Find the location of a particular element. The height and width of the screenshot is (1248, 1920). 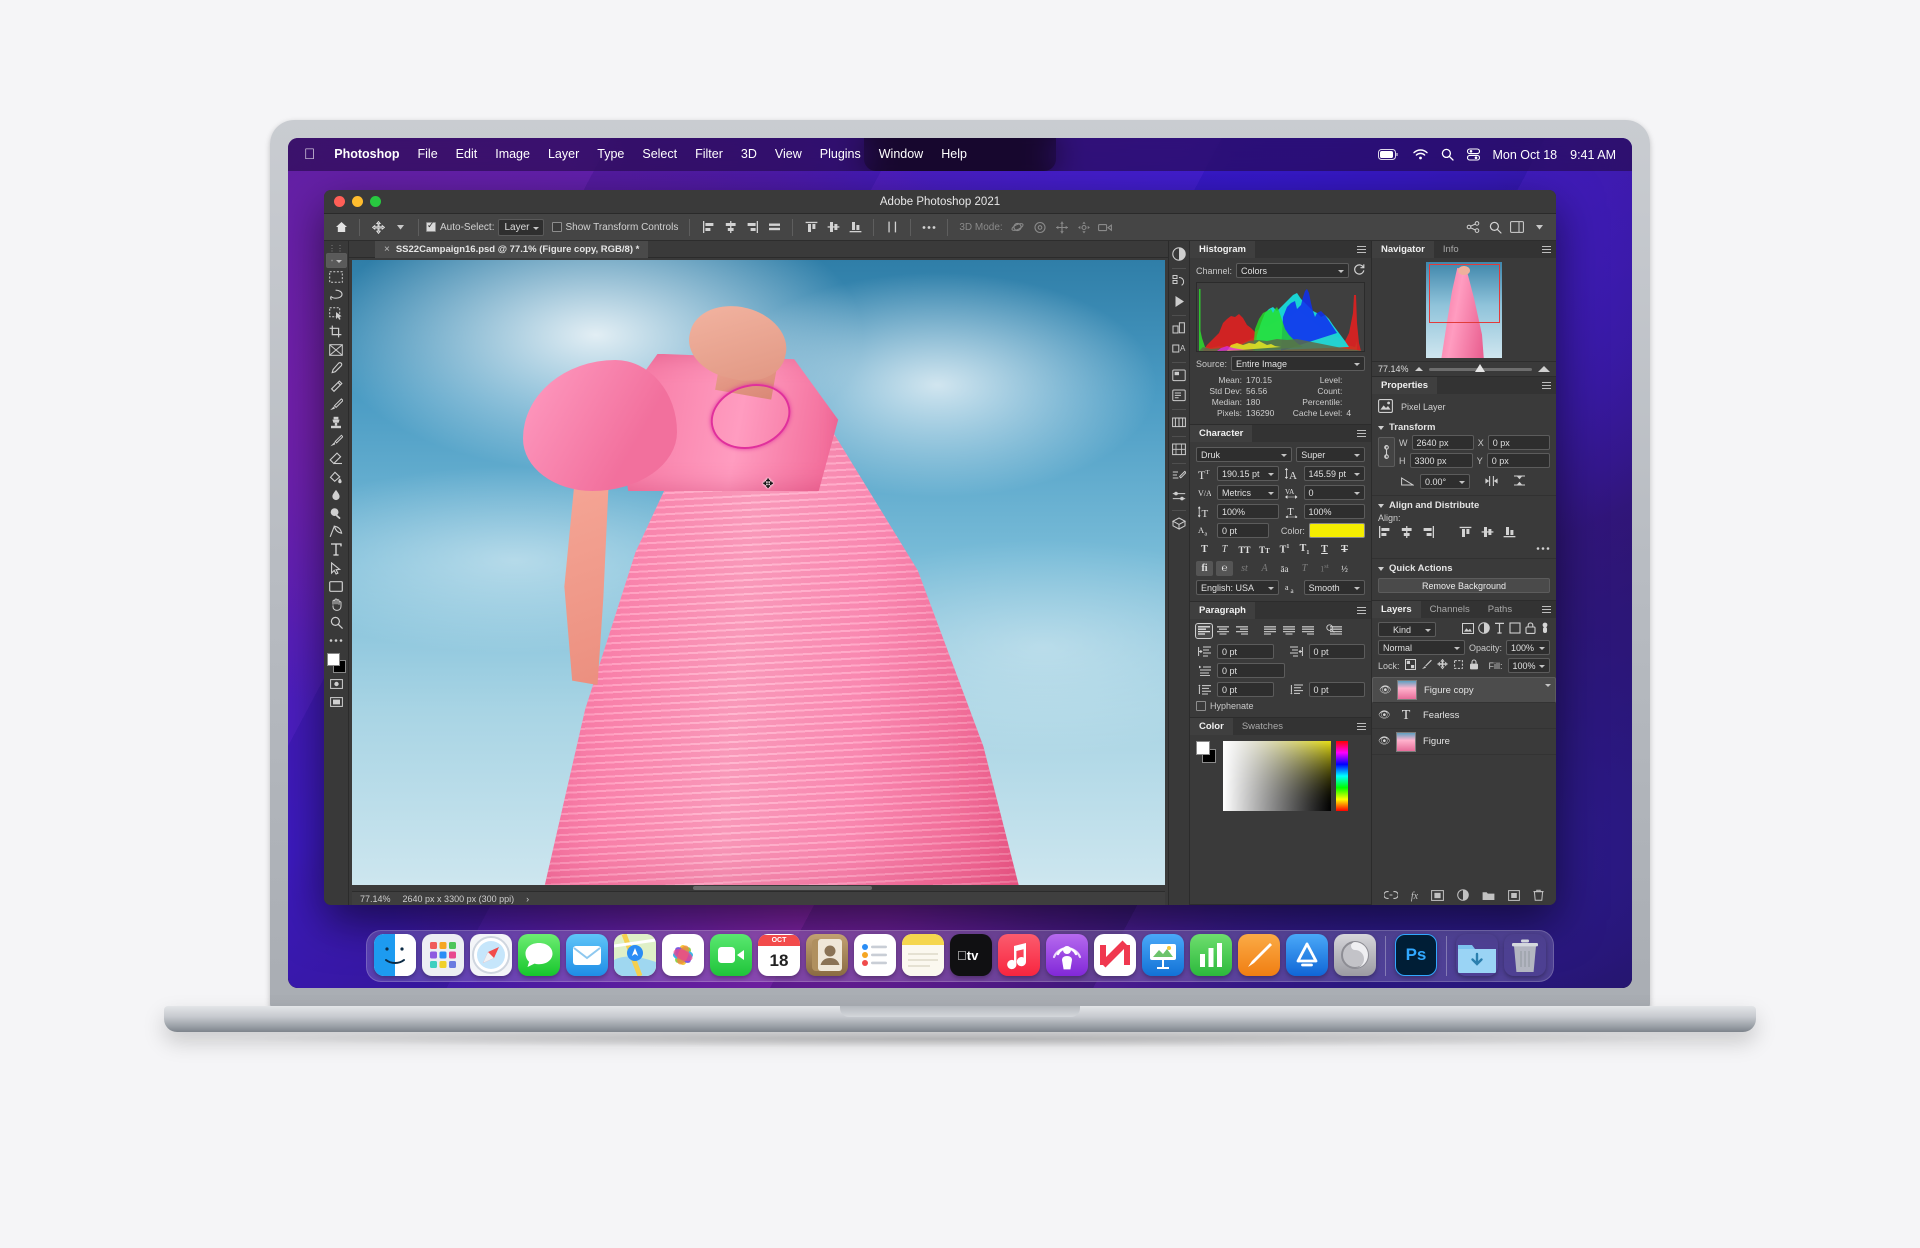

stylistic-alternates-icon: T is located at coordinates (1304, 568).